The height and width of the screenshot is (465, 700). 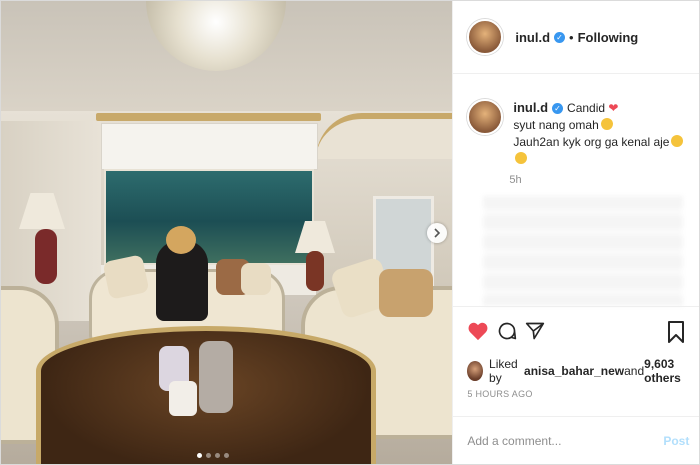 What do you see at coordinates (213, 455) in the screenshot?
I see `carousel-indicator` at bounding box center [213, 455].